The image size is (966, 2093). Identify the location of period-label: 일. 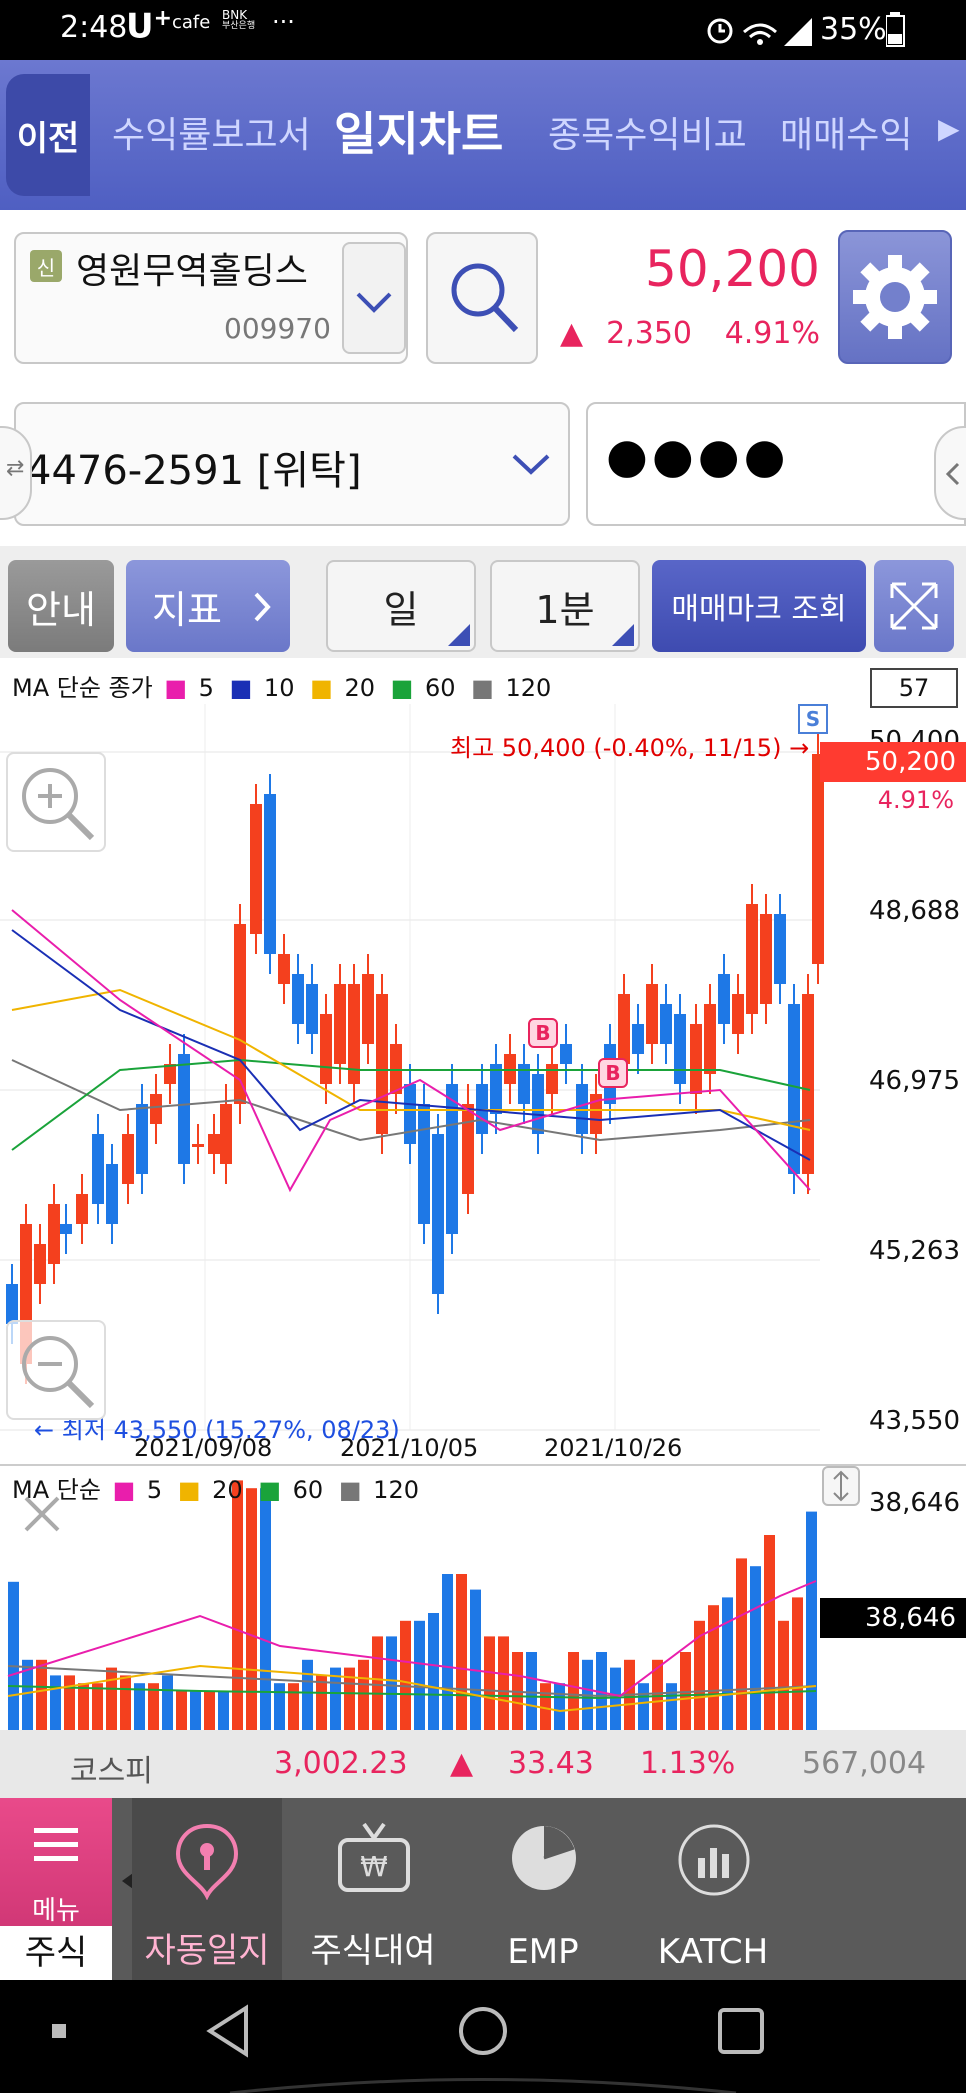
(401, 609).